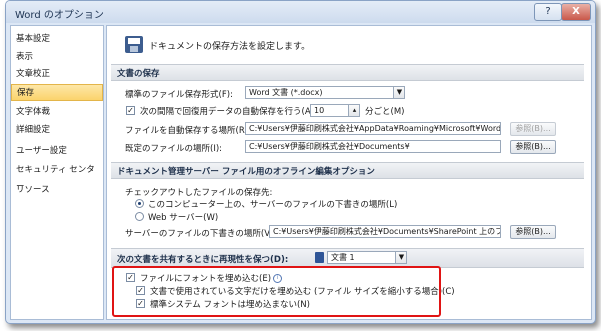 The image size is (601, 331). Describe the element at coordinates (385, 112) in the screenshot. I see `autorecover-unit: 分ごと(M)` at that location.